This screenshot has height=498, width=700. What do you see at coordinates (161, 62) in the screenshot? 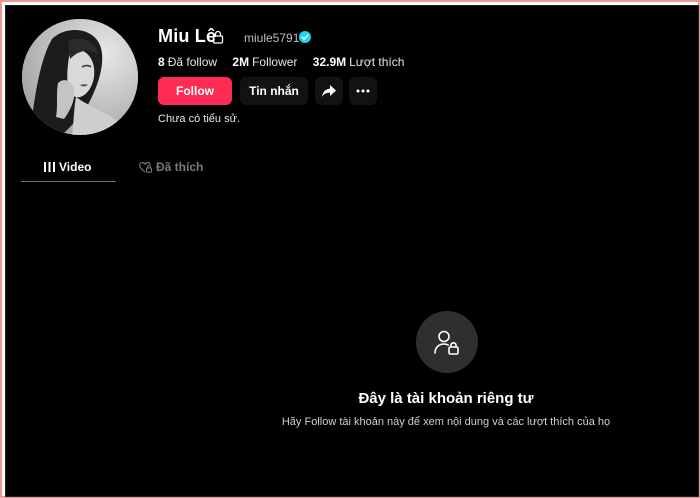
I see `stat-following-value: 8` at bounding box center [161, 62].